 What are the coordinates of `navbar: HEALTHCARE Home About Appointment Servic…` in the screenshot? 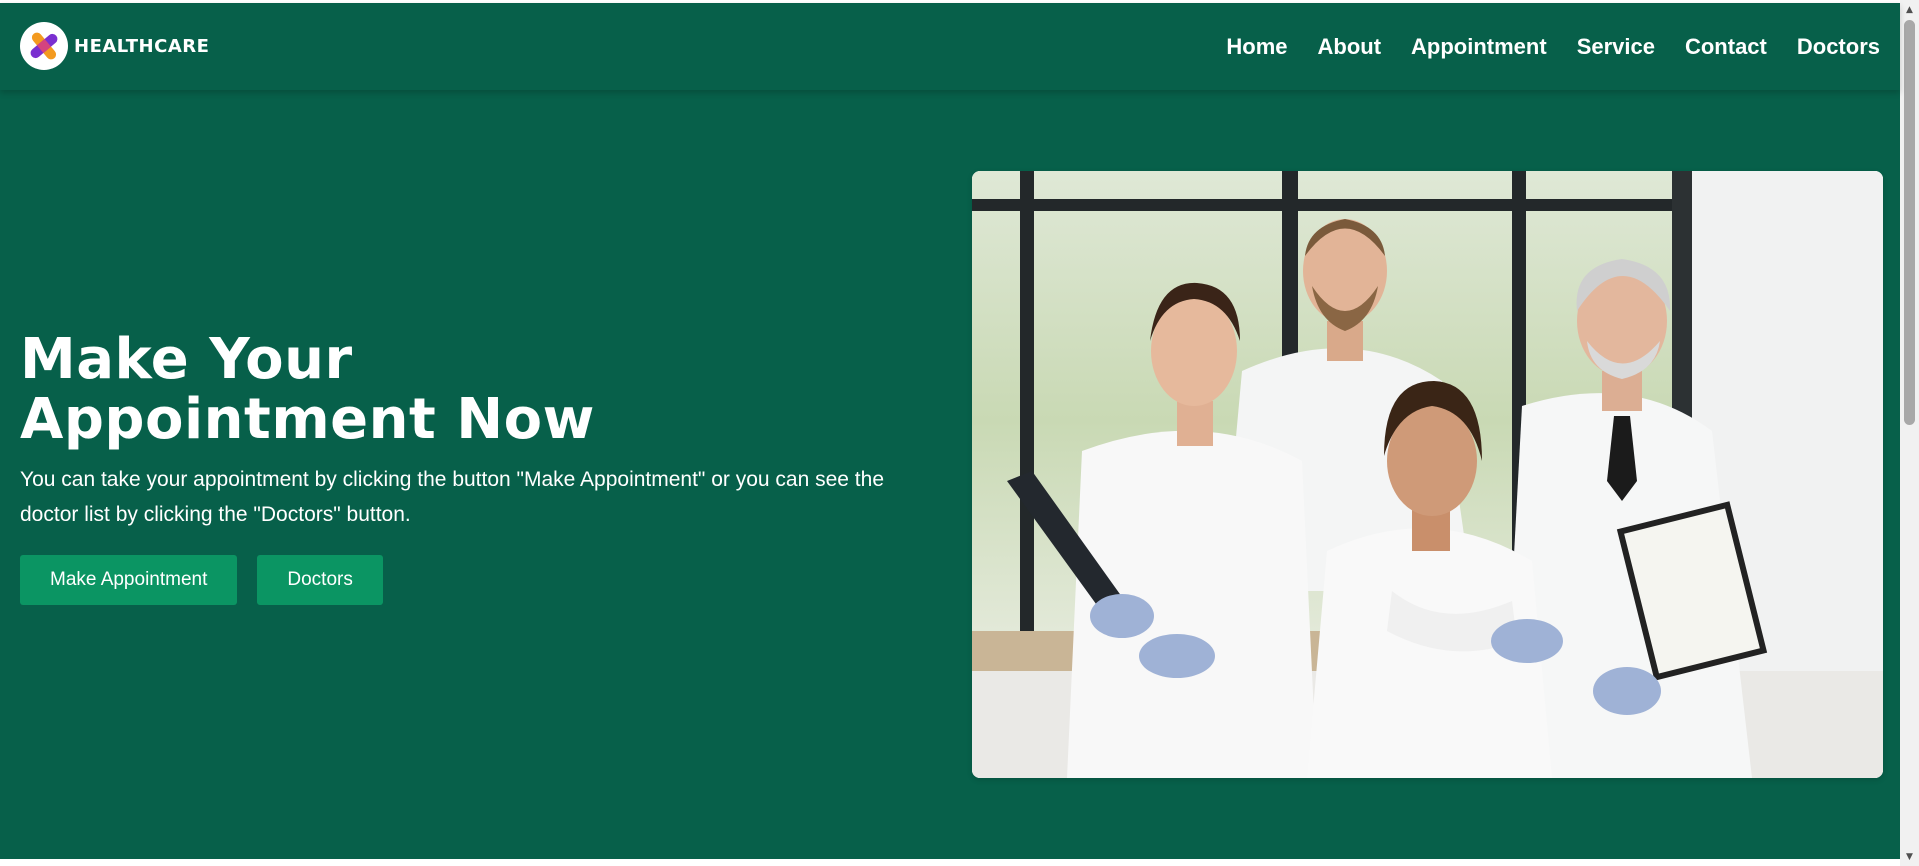 It's located at (950, 46).